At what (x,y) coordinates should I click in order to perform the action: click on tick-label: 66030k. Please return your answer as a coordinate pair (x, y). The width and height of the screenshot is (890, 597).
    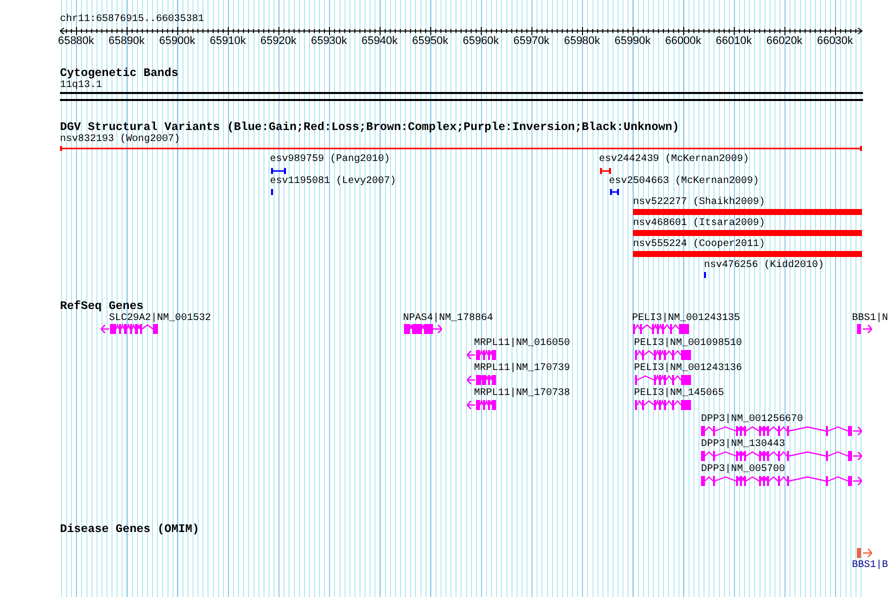
    Looking at the image, I should click on (835, 41).